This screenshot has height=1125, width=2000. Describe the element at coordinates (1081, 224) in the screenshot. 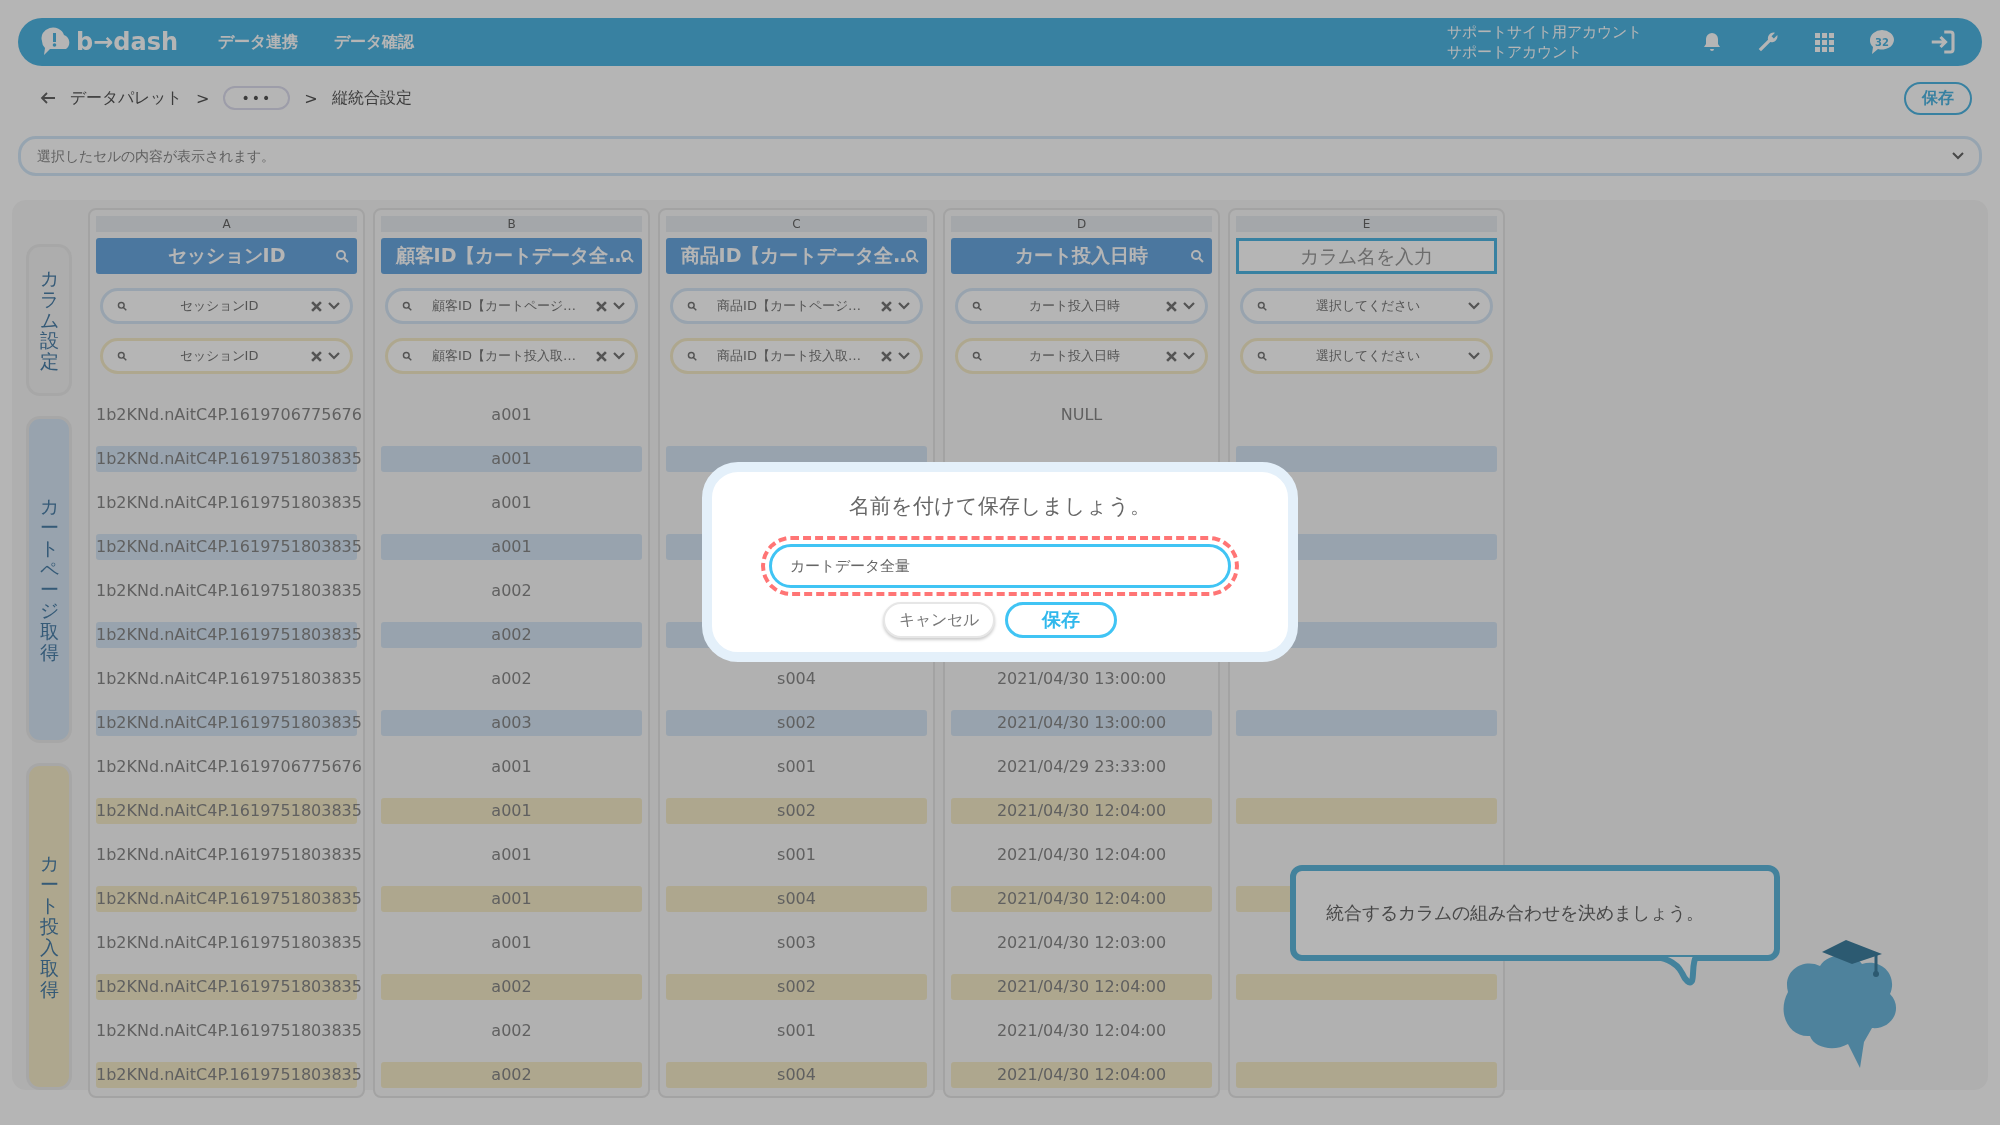

I see `column-letter: D` at that location.